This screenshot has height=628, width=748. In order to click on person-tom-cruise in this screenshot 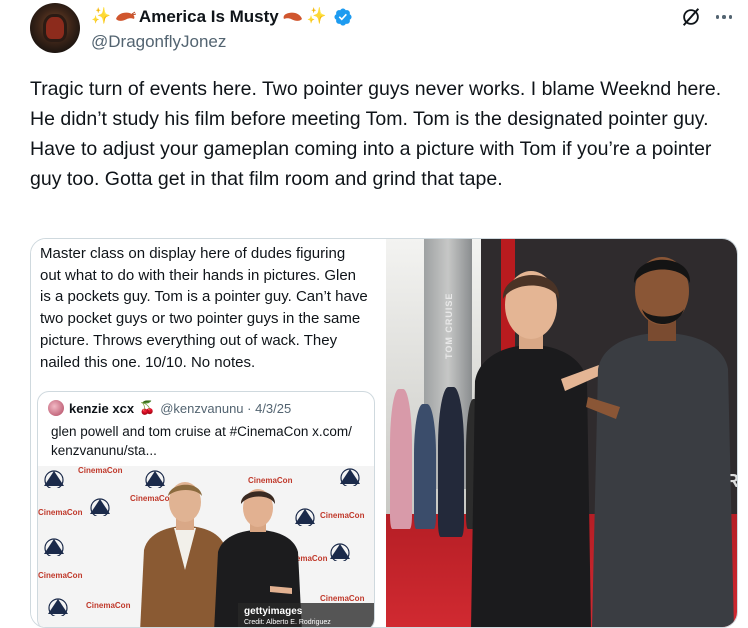, I will do `click(536, 449)`.